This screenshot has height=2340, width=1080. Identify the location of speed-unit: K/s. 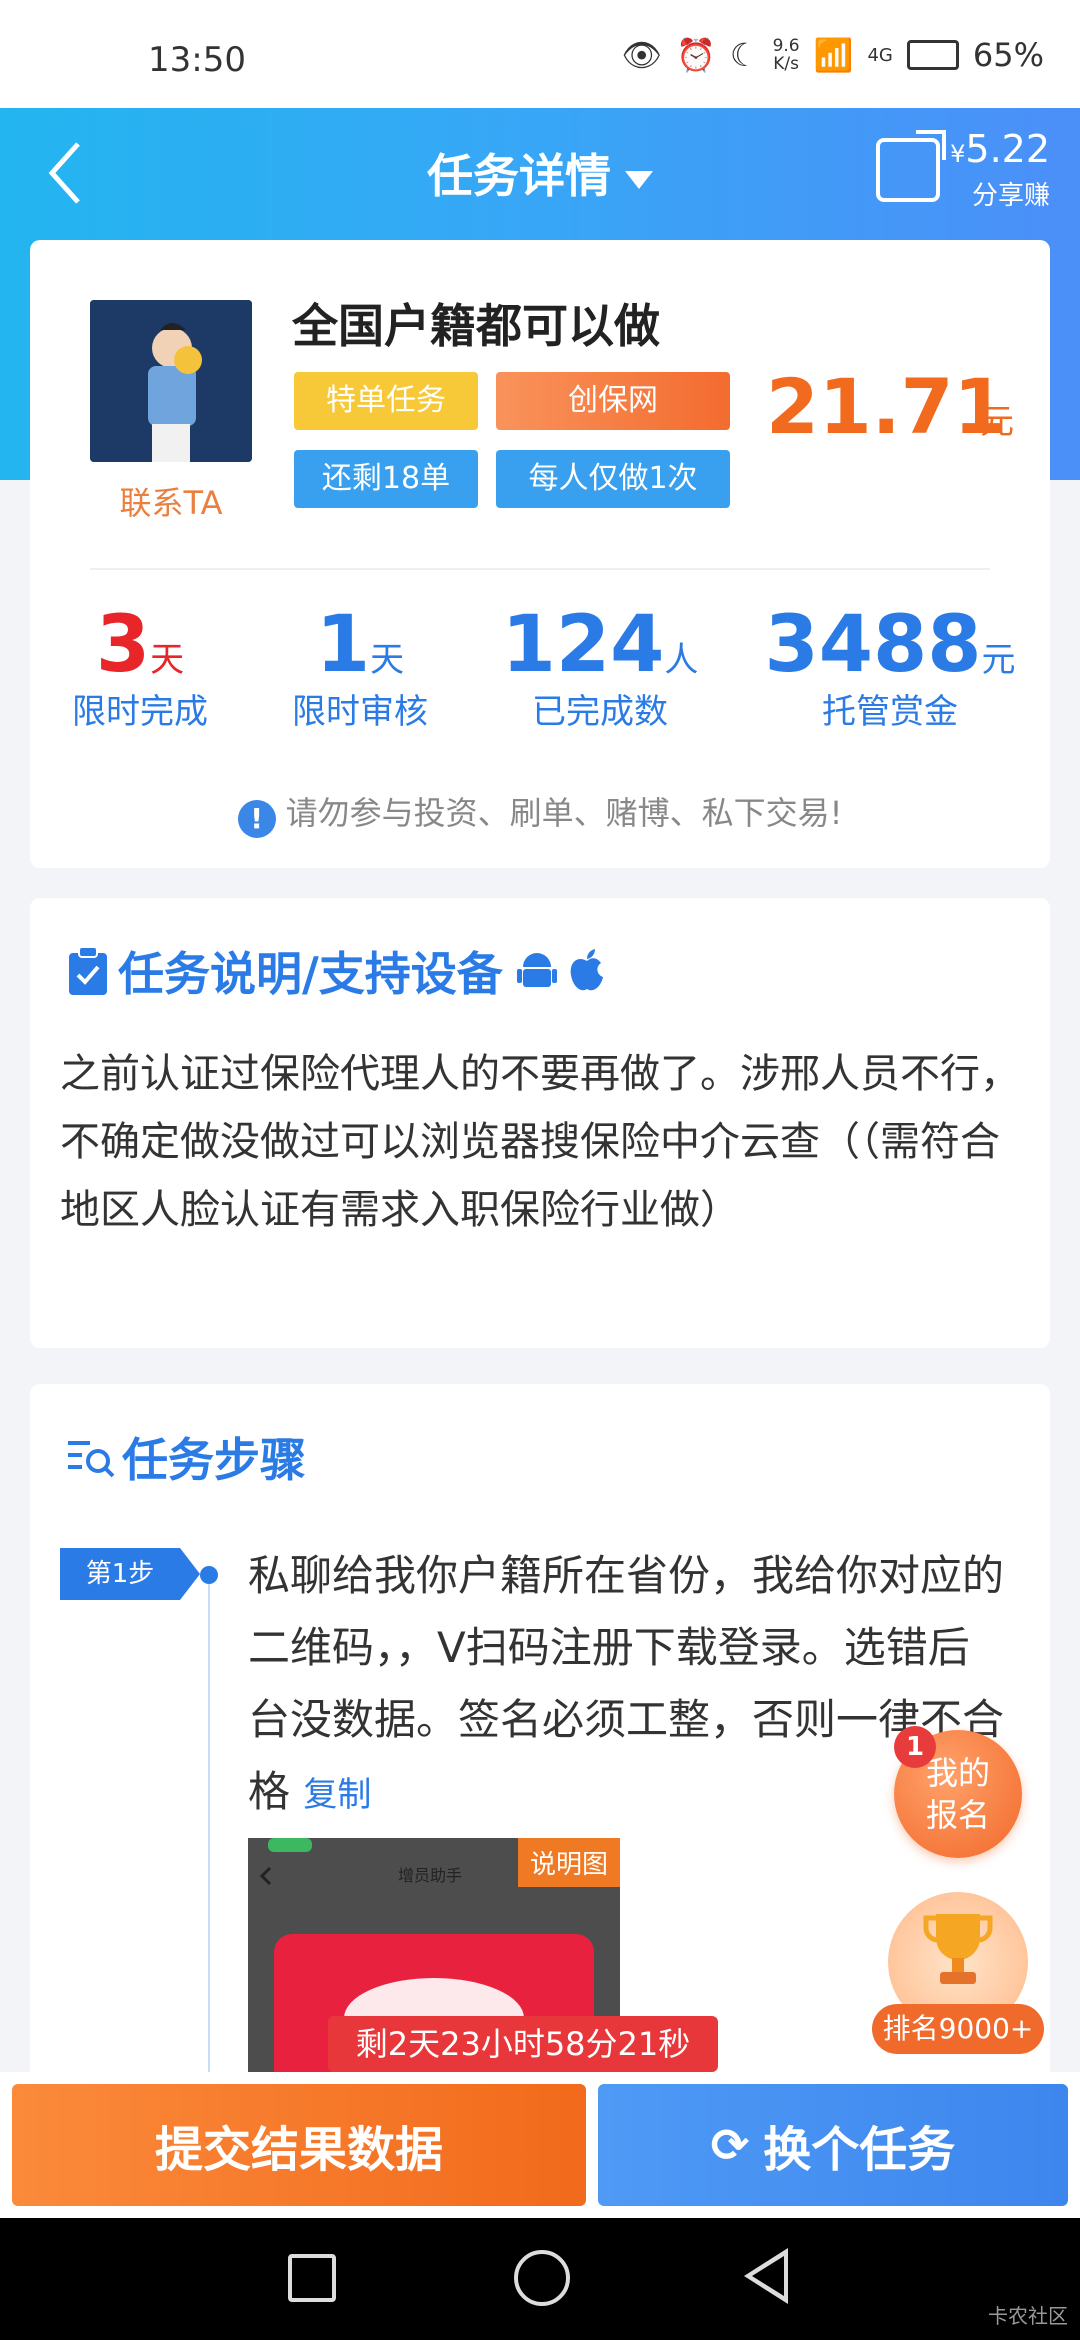
(786, 64).